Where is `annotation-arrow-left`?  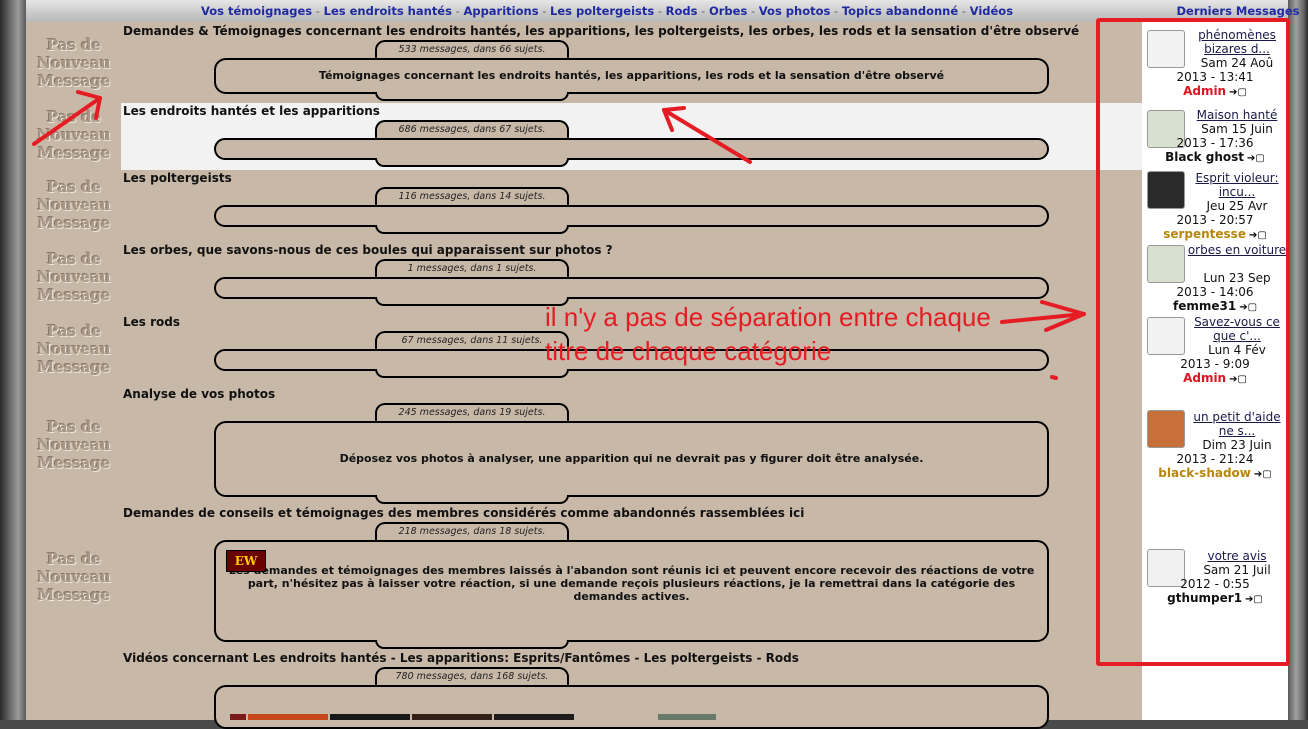
annotation-arrow-left is located at coordinates (67, 121).